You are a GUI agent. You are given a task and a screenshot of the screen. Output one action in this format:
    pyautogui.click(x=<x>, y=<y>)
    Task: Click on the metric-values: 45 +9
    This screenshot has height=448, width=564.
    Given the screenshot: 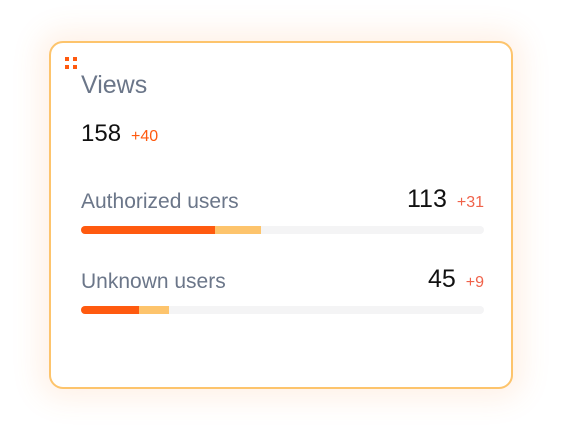 What is the action you would take?
    pyautogui.click(x=456, y=279)
    